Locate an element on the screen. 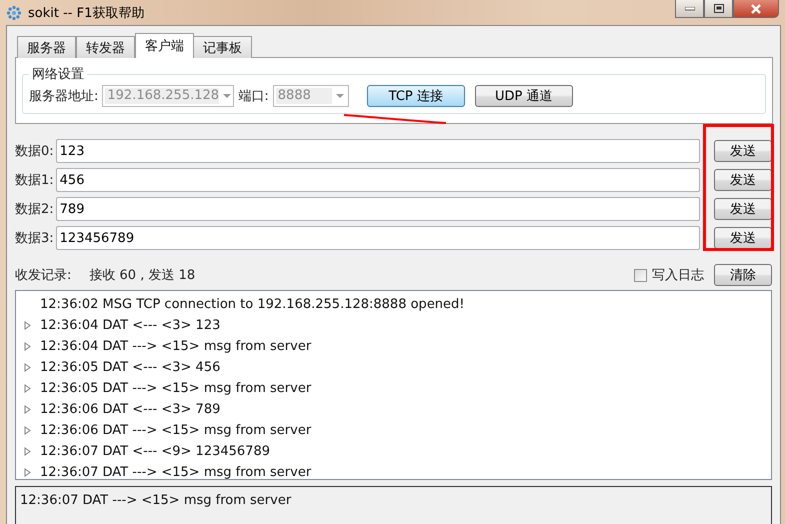 Image resolution: width=785 pixels, height=524 pixels. connect-button: UDP 通道 is located at coordinates (523, 96).